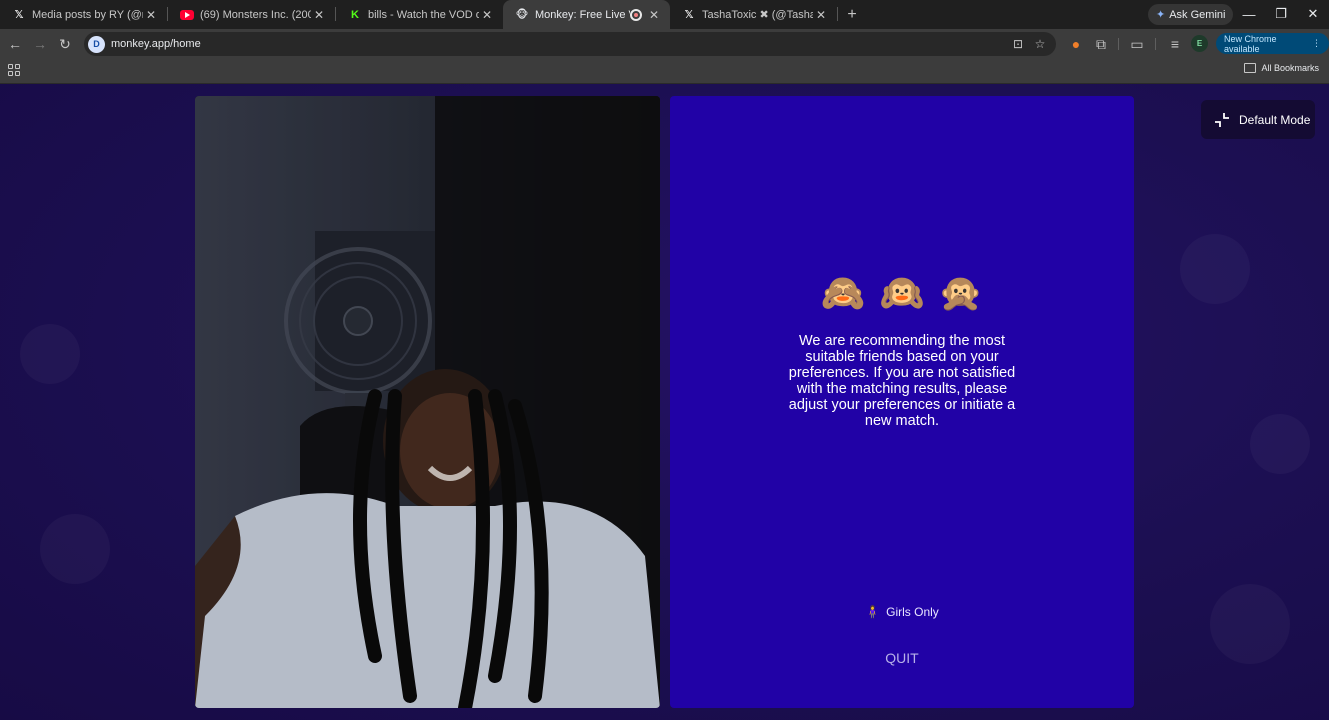  What do you see at coordinates (522, 15) in the screenshot?
I see `monkey-icon: 🐵` at bounding box center [522, 15].